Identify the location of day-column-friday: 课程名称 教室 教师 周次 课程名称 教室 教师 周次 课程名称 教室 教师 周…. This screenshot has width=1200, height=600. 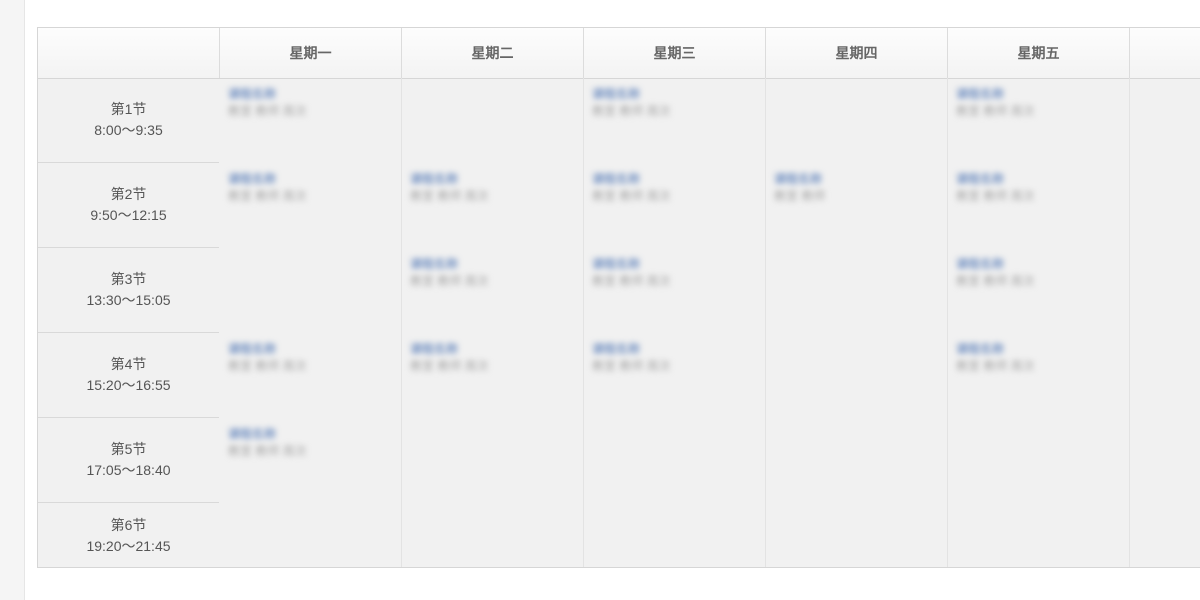
(1039, 322).